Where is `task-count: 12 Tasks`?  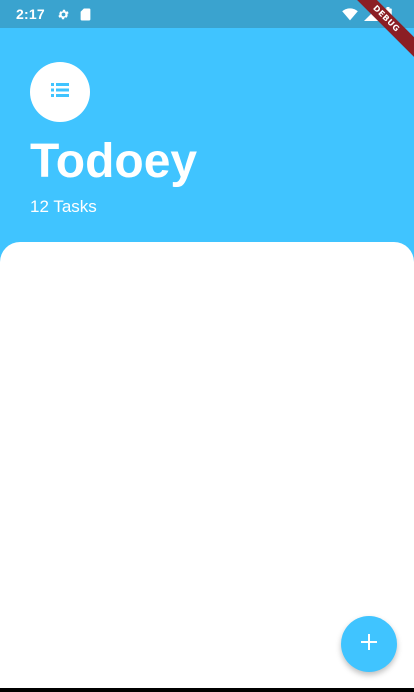 task-count: 12 Tasks is located at coordinates (63, 206).